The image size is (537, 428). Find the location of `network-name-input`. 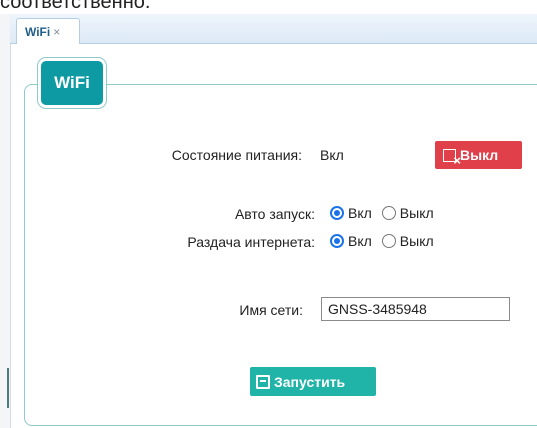

network-name-input is located at coordinates (415, 309).